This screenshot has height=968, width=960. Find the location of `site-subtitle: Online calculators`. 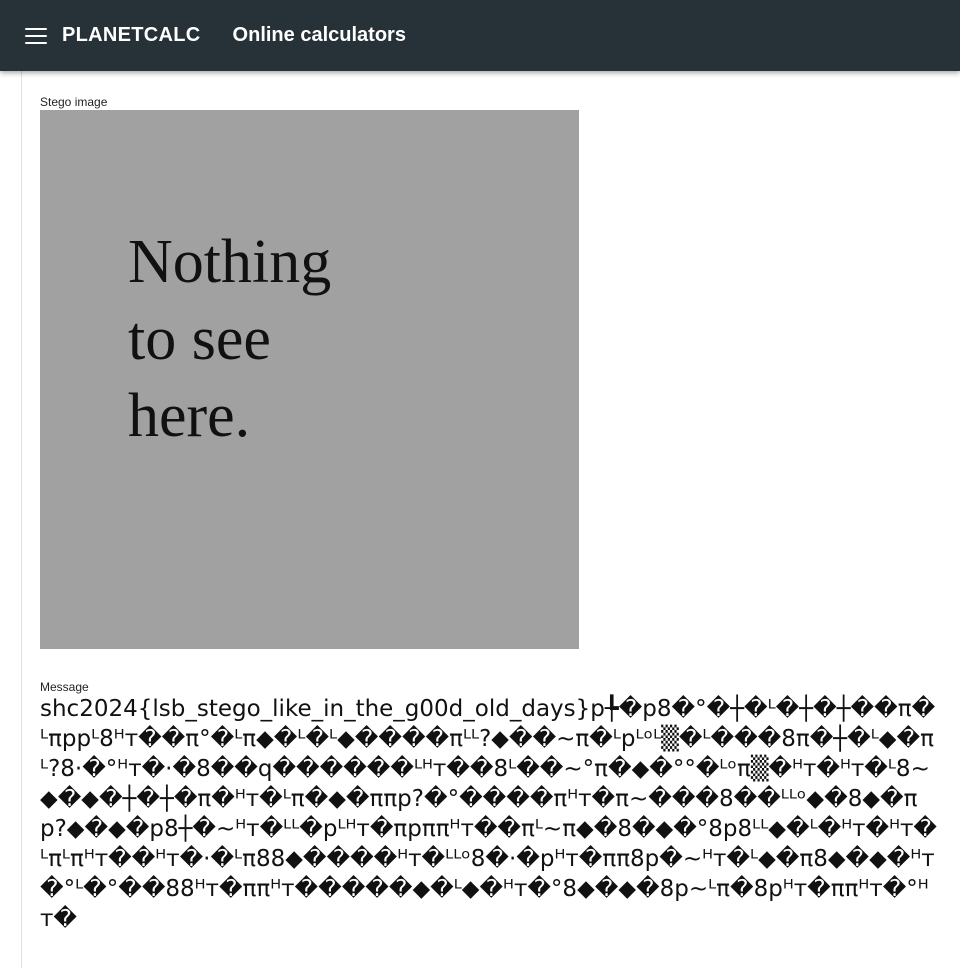

site-subtitle: Online calculators is located at coordinates (319, 35).